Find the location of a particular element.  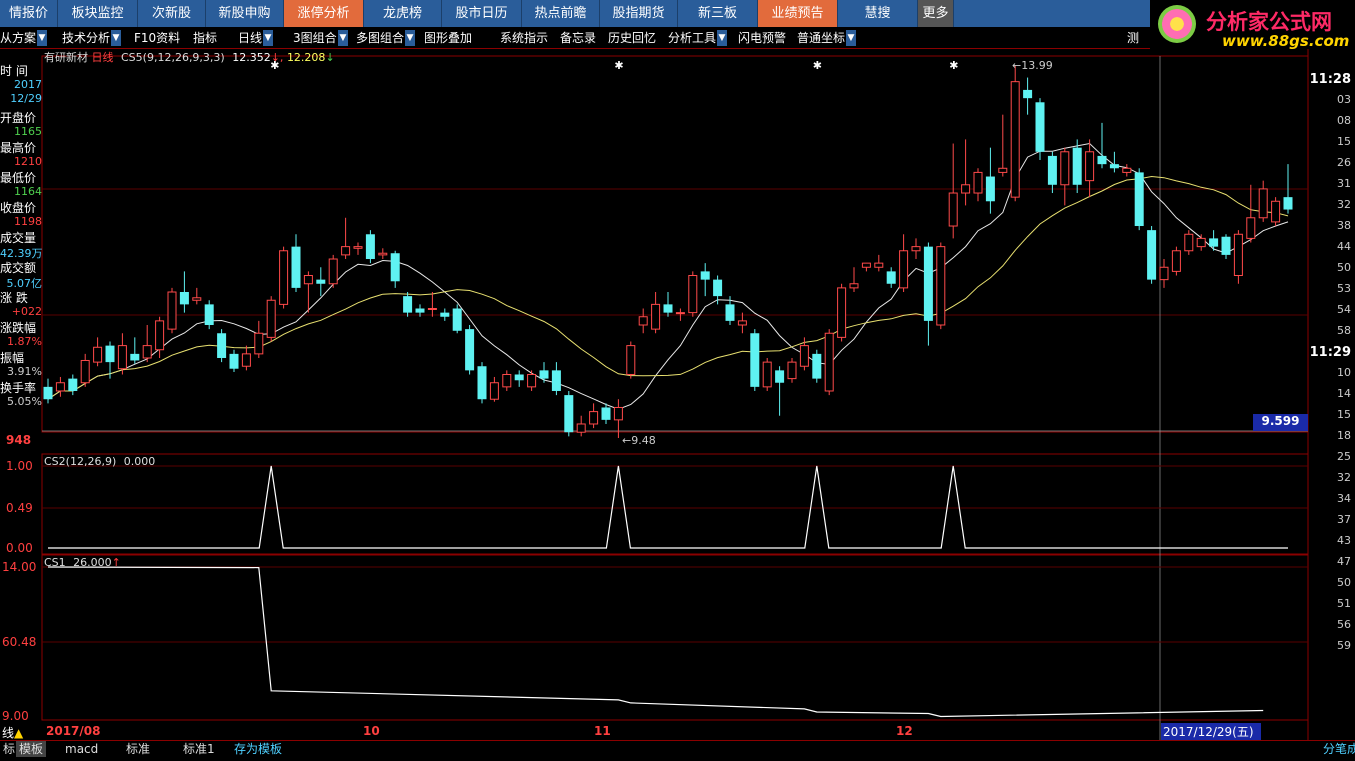

quote-label-7: 涨 跌 is located at coordinates (14, 298).